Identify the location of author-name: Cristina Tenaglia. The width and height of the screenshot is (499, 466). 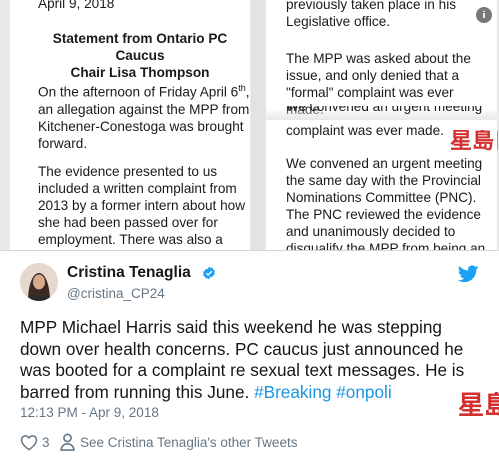
(129, 273).